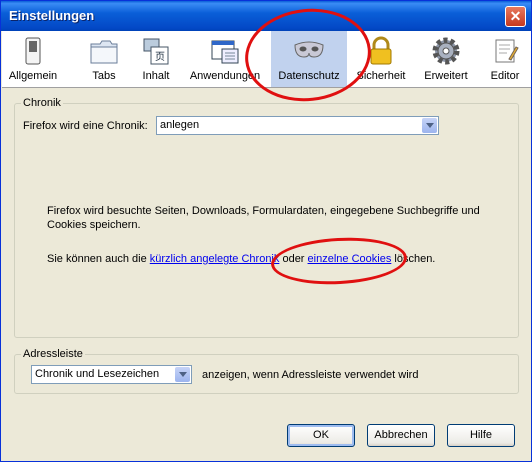  I want to click on content-icon: 页, so click(156, 51).